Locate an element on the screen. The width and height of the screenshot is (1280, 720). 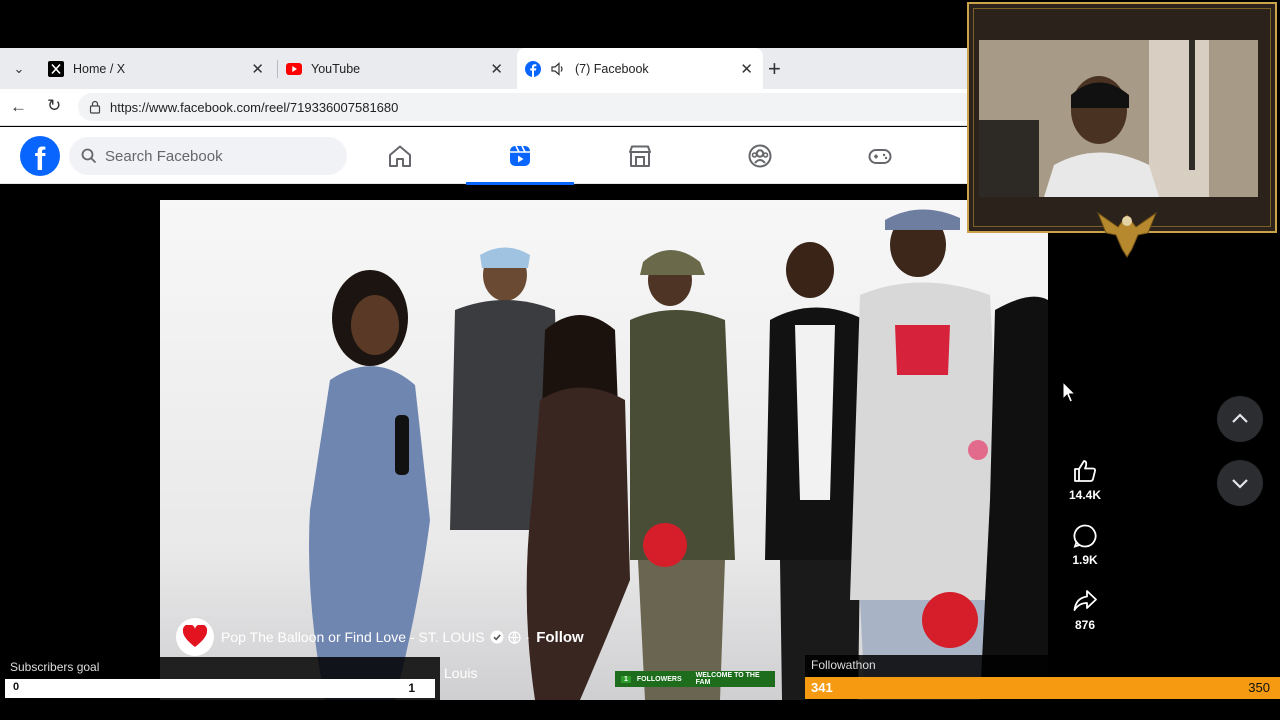
speaker-icon is located at coordinates (558, 69).